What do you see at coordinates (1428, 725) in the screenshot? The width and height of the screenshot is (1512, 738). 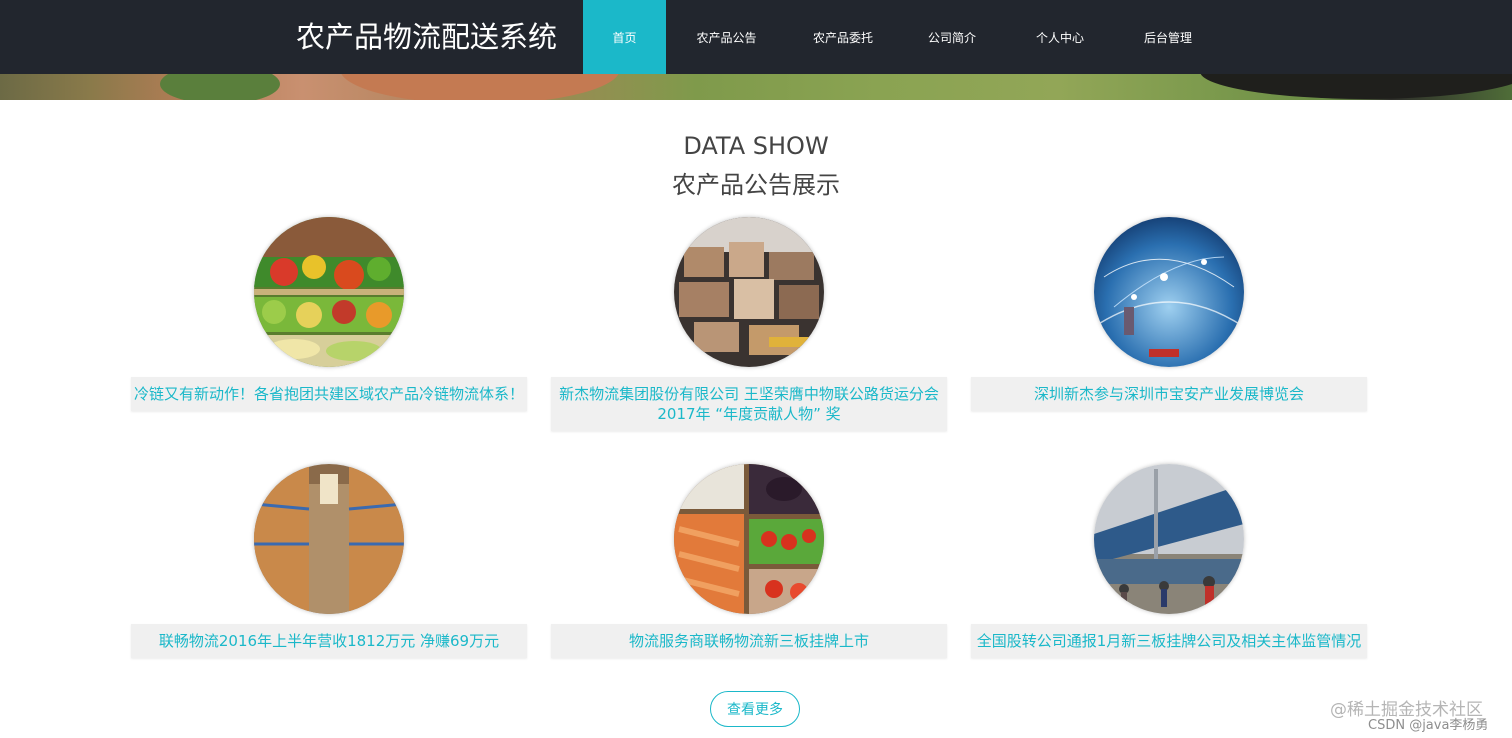 I see `watermark-csdn: CSDN @java李杨勇` at bounding box center [1428, 725].